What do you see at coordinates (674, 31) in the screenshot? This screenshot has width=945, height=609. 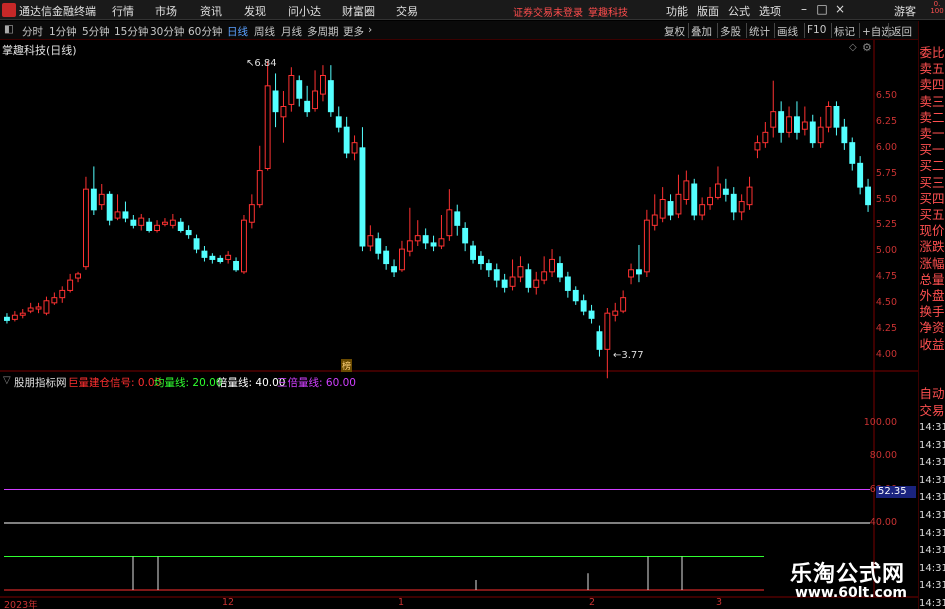 I see `toolbar-right-item-0: 复权` at bounding box center [674, 31].